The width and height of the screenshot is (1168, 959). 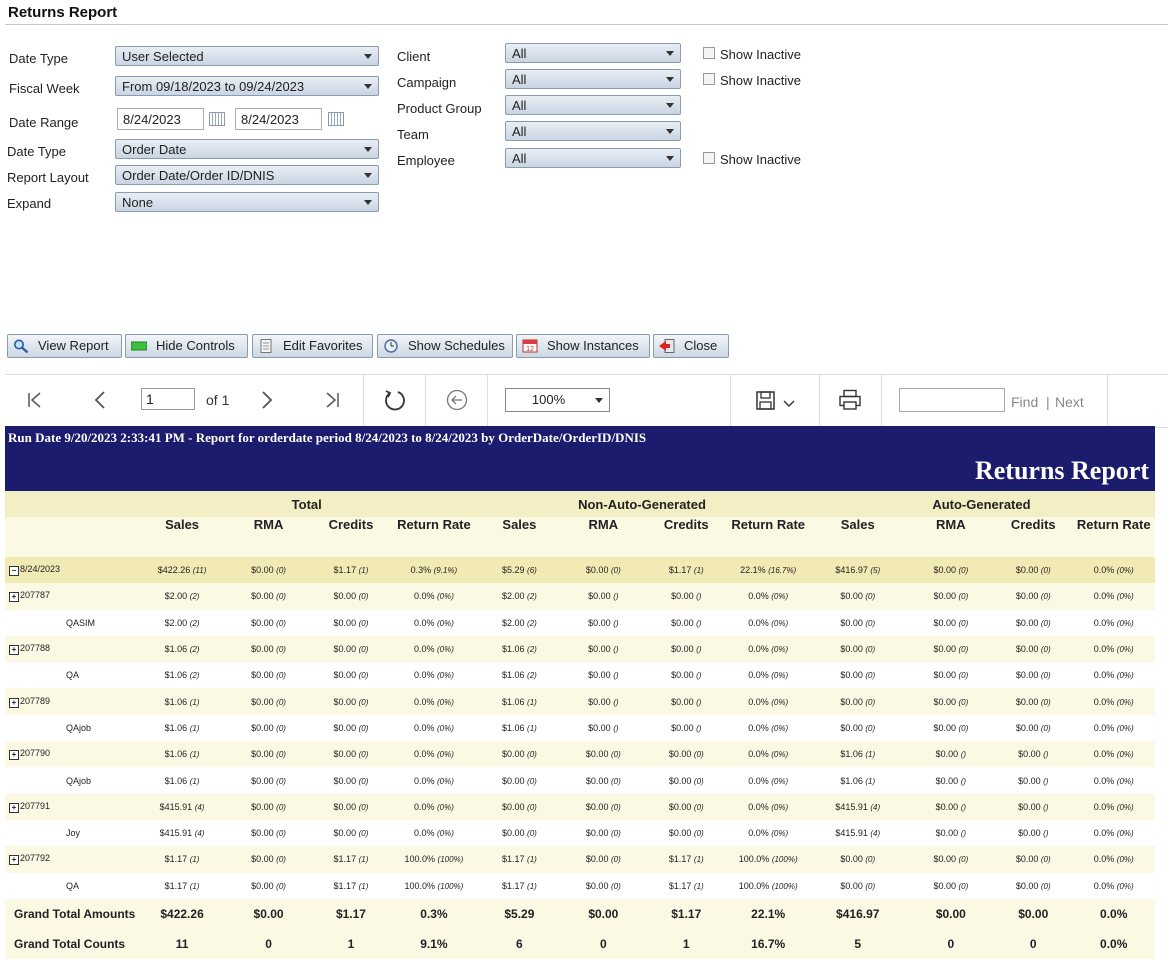 I want to click on expand-dropdown: None, so click(x=247, y=202).